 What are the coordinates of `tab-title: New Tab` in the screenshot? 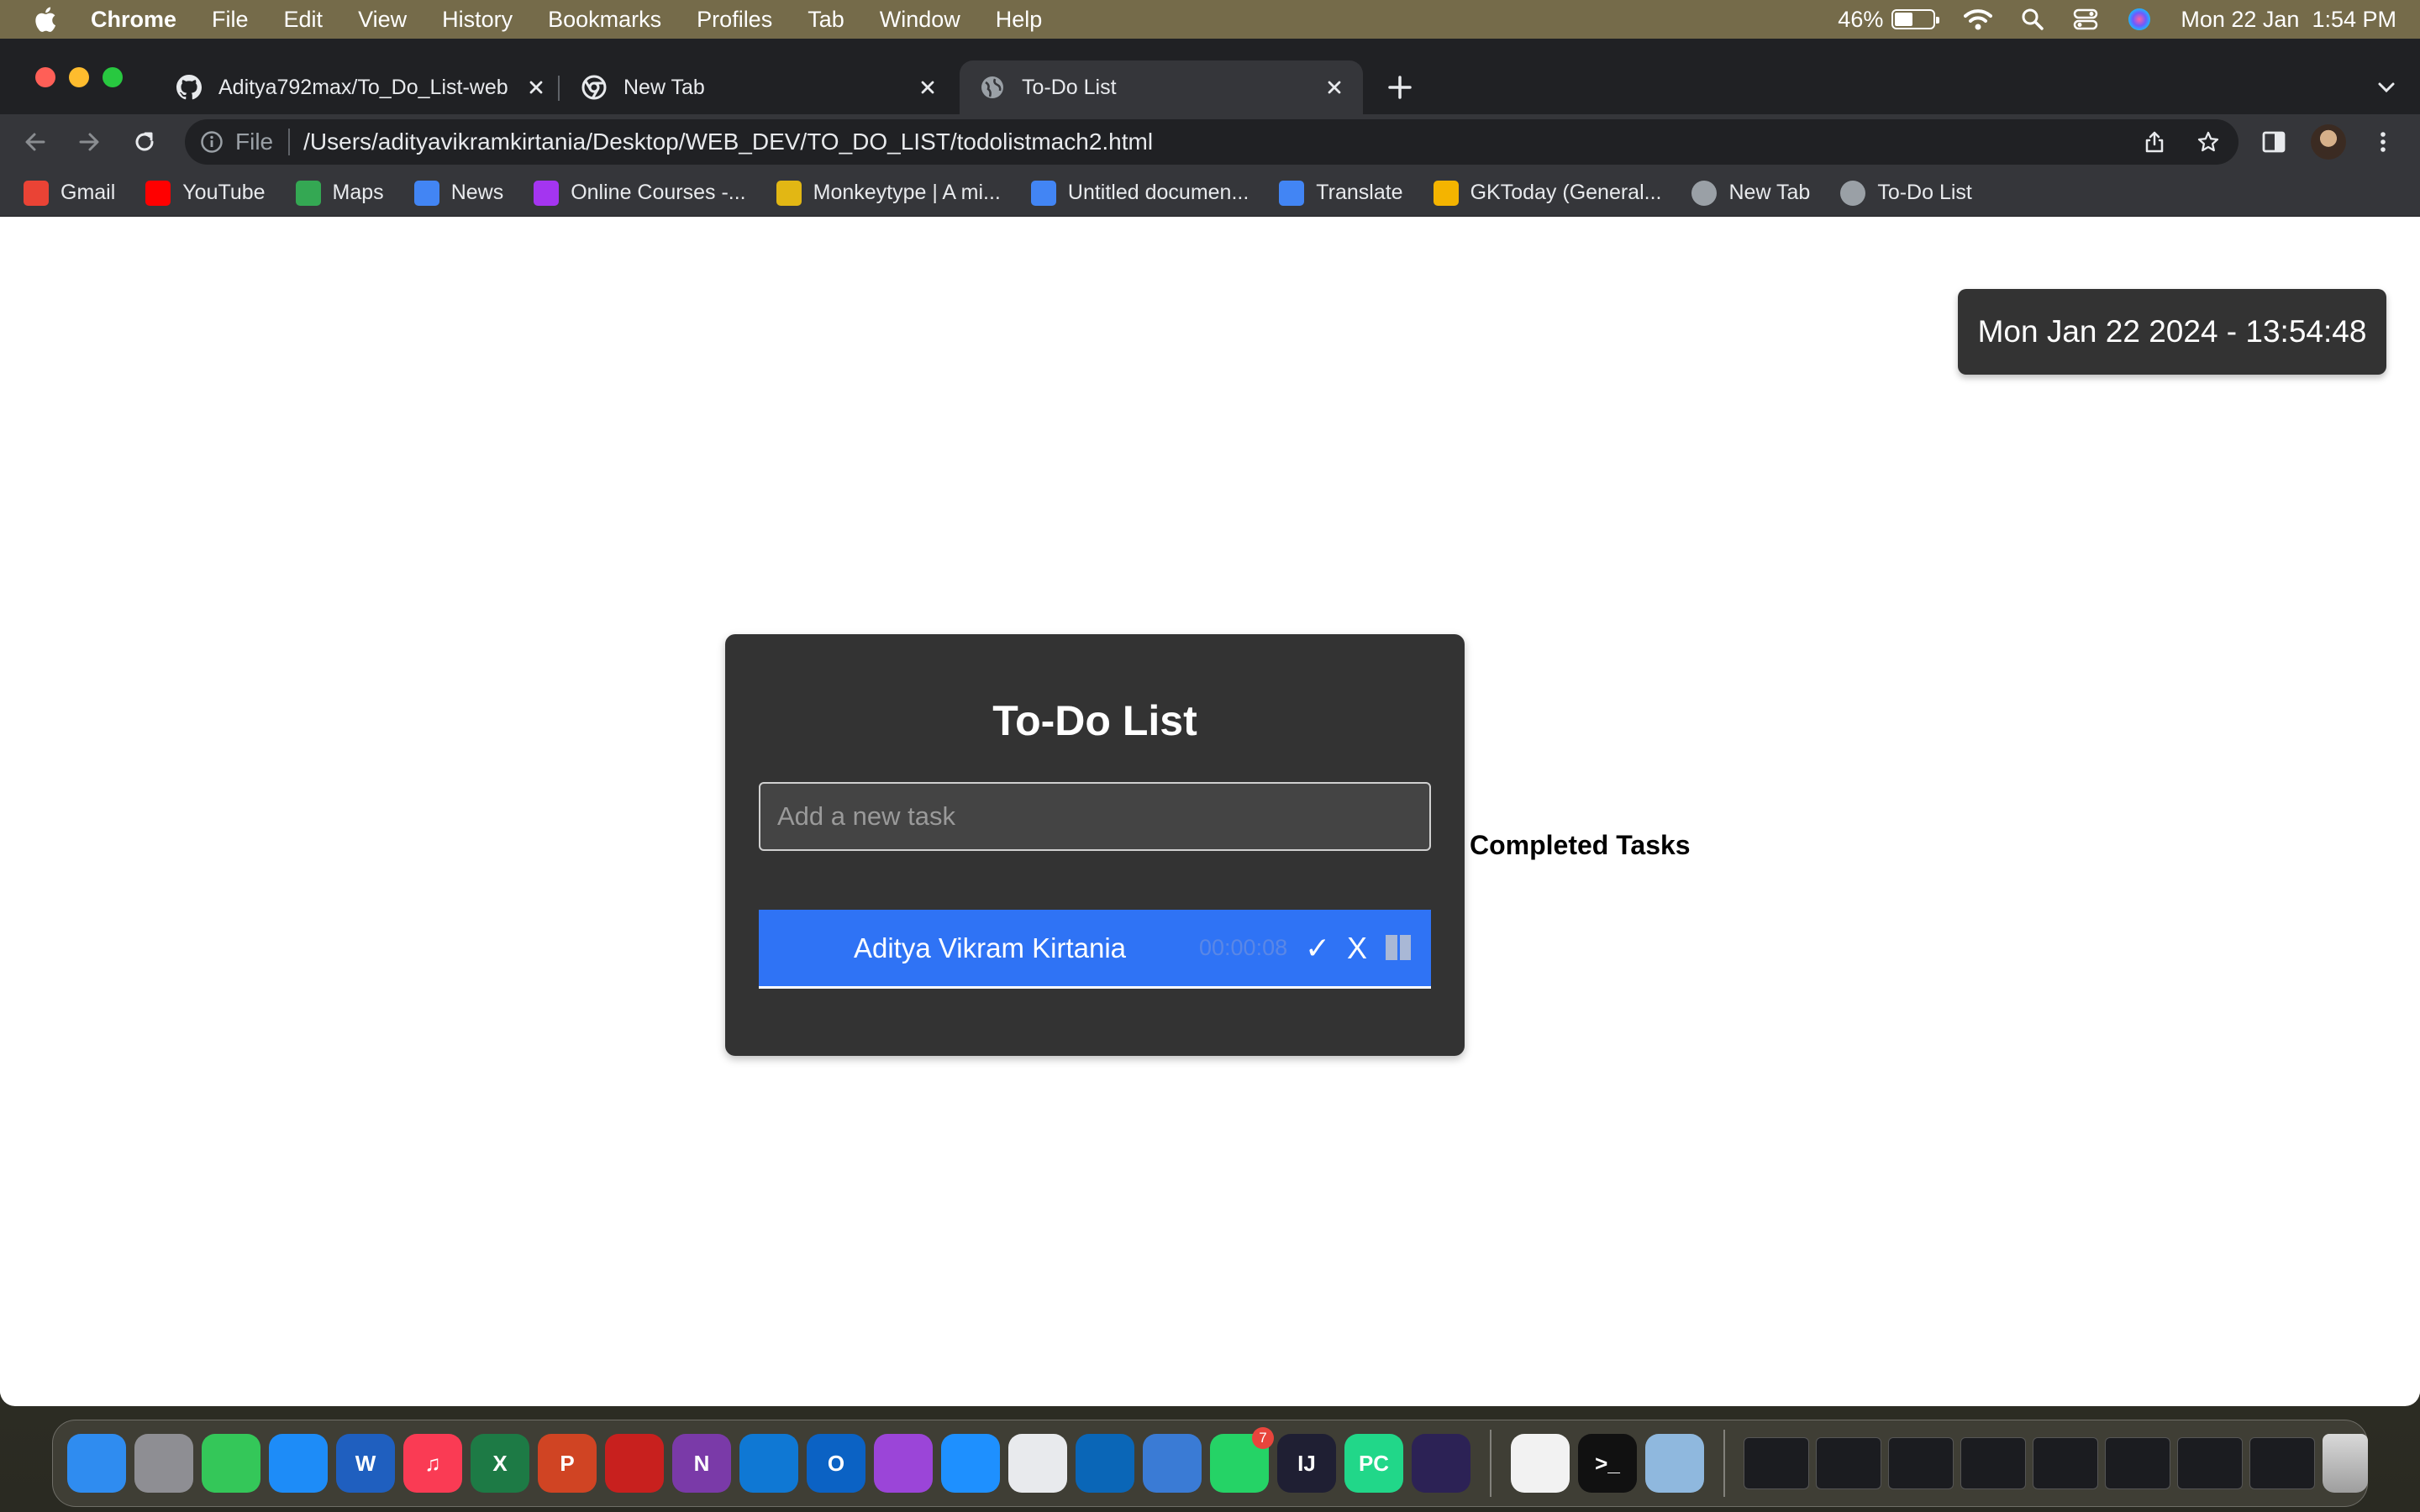 It's located at (664, 87).